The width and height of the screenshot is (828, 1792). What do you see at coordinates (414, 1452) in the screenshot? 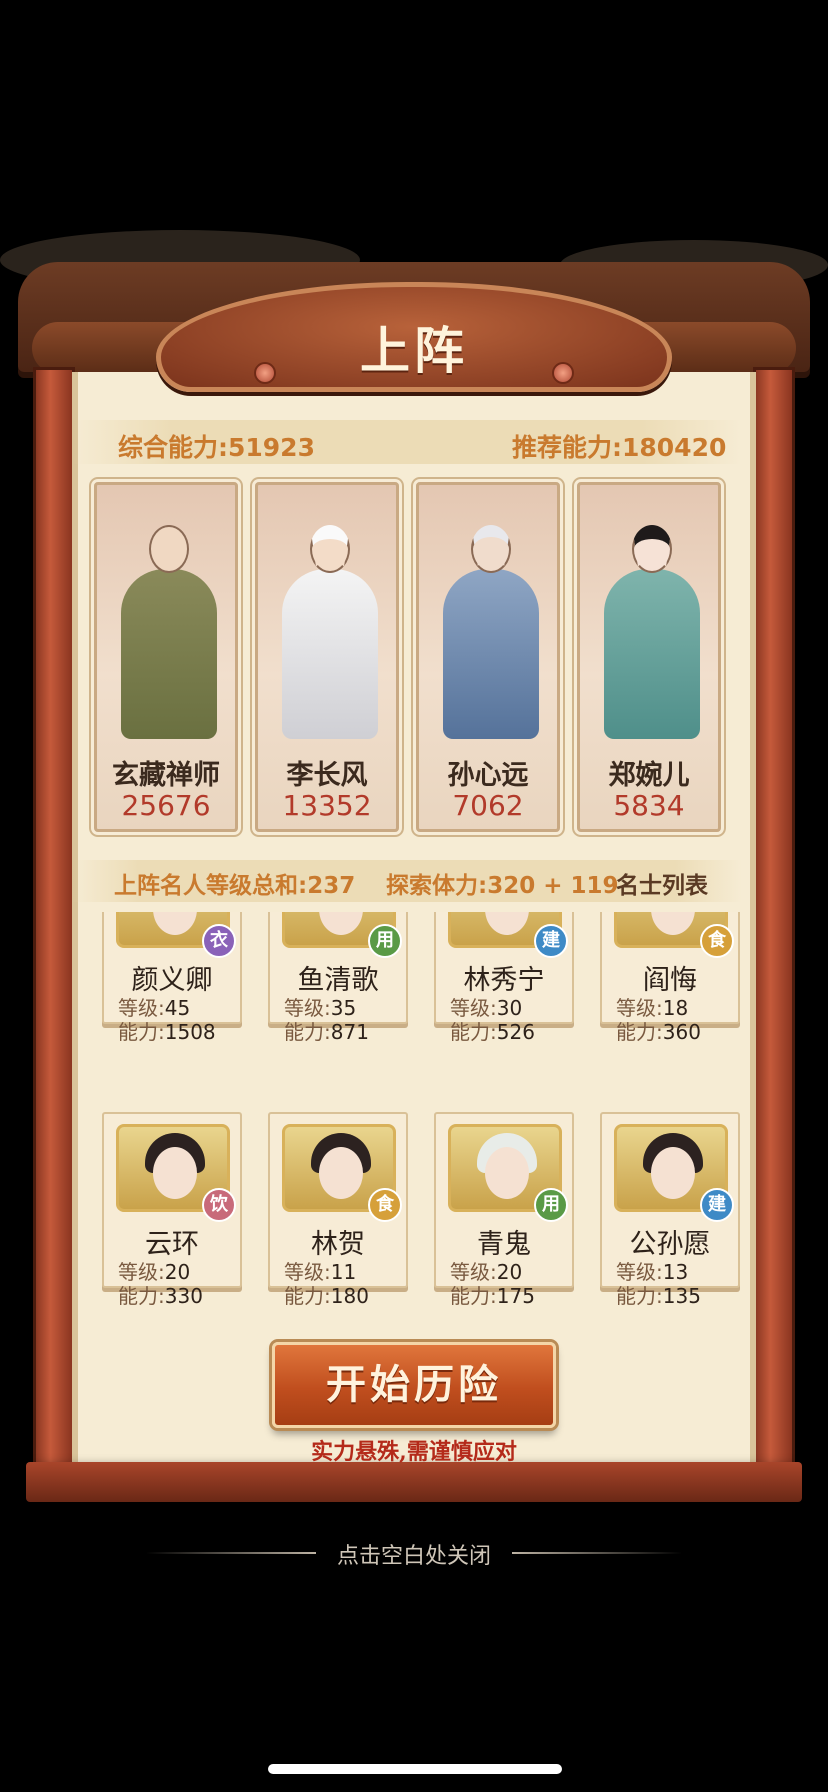
I see `power-warning: 实力悬殊,需谨慎应对` at bounding box center [414, 1452].